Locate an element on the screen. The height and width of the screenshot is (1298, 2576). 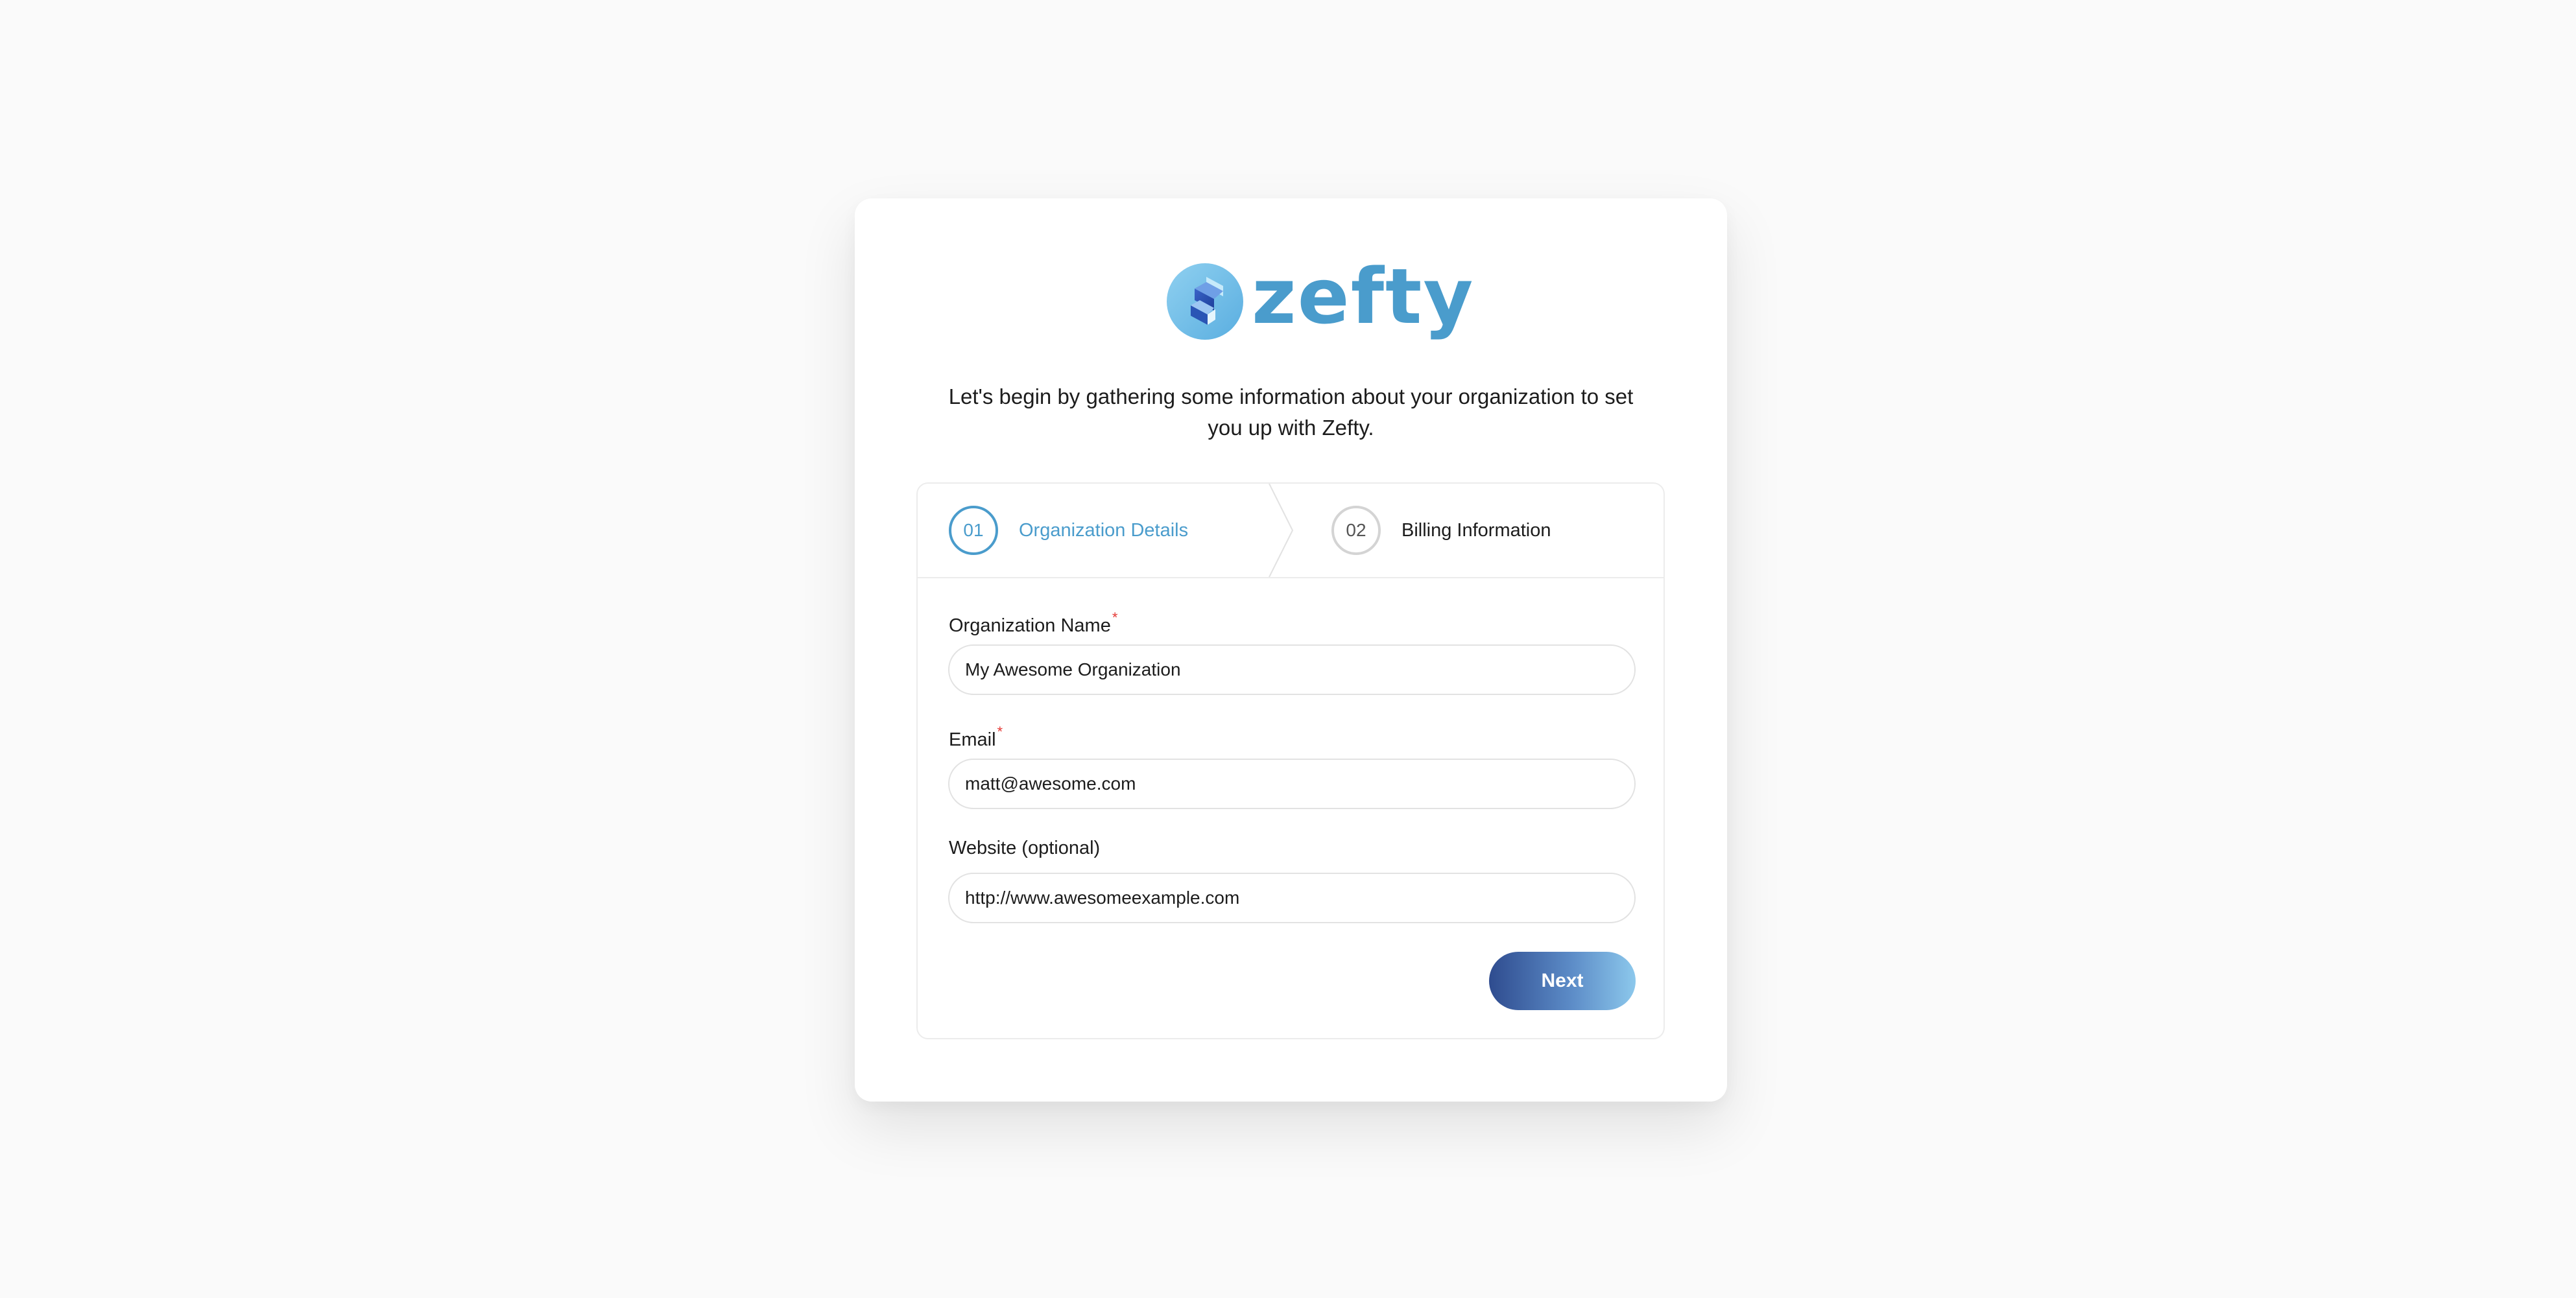
step-billing-information: 02 Billing Information is located at coordinates (1441, 530).